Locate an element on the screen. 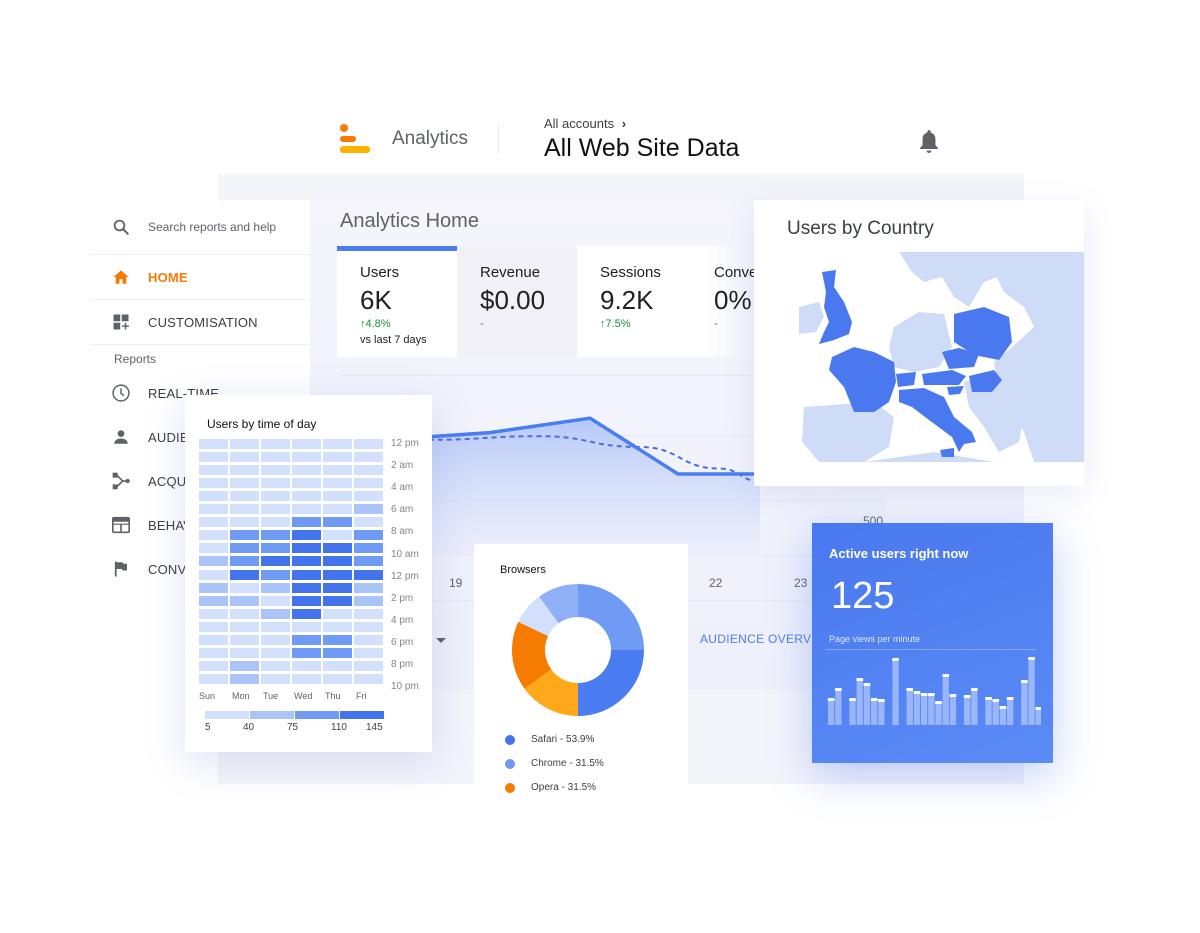 This screenshot has height=933, width=1200. search-box: Search reports and help is located at coordinates (200, 227).